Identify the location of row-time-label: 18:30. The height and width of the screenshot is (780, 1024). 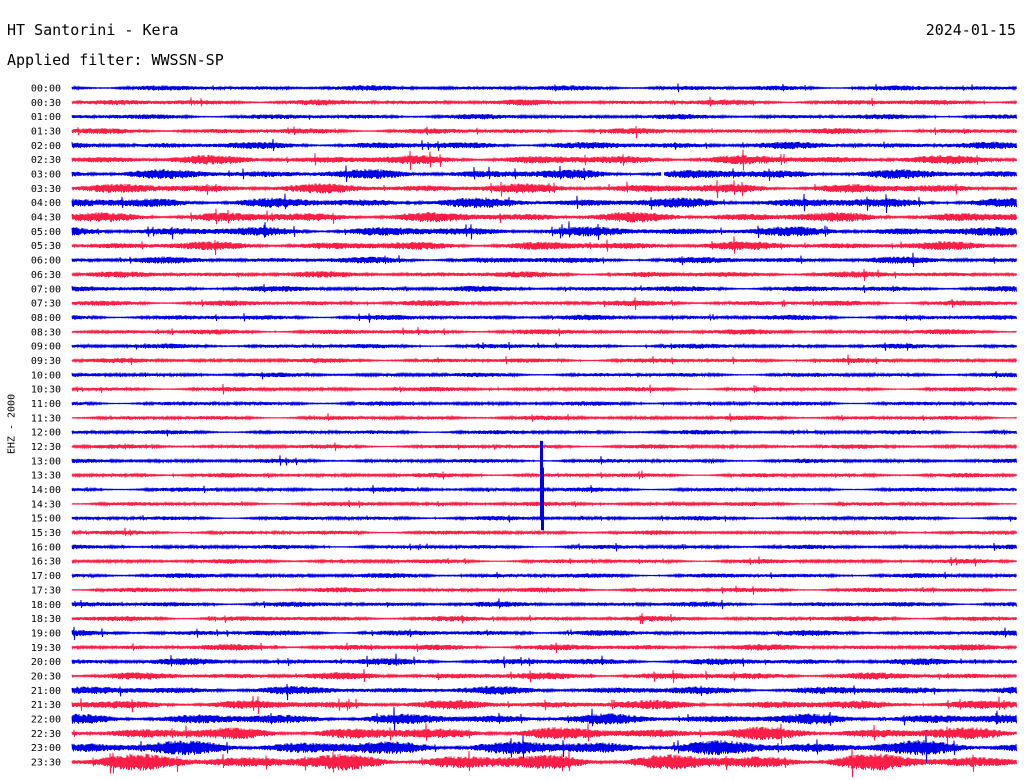
(46, 619).